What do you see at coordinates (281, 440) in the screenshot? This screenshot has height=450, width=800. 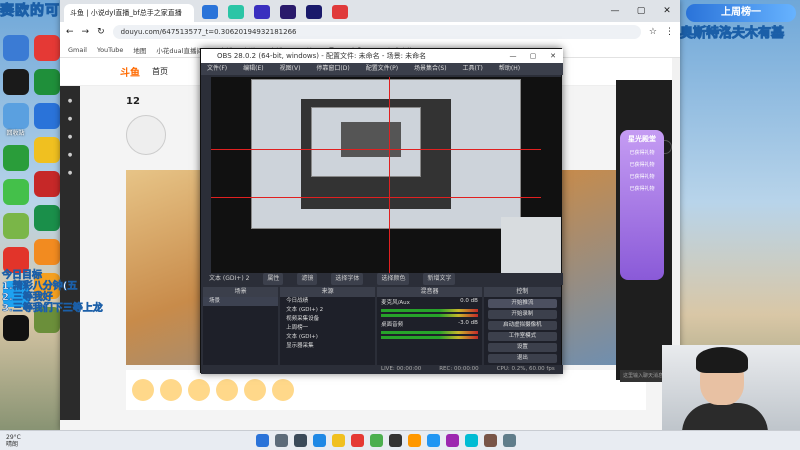 I see `search-icon` at bounding box center [281, 440].